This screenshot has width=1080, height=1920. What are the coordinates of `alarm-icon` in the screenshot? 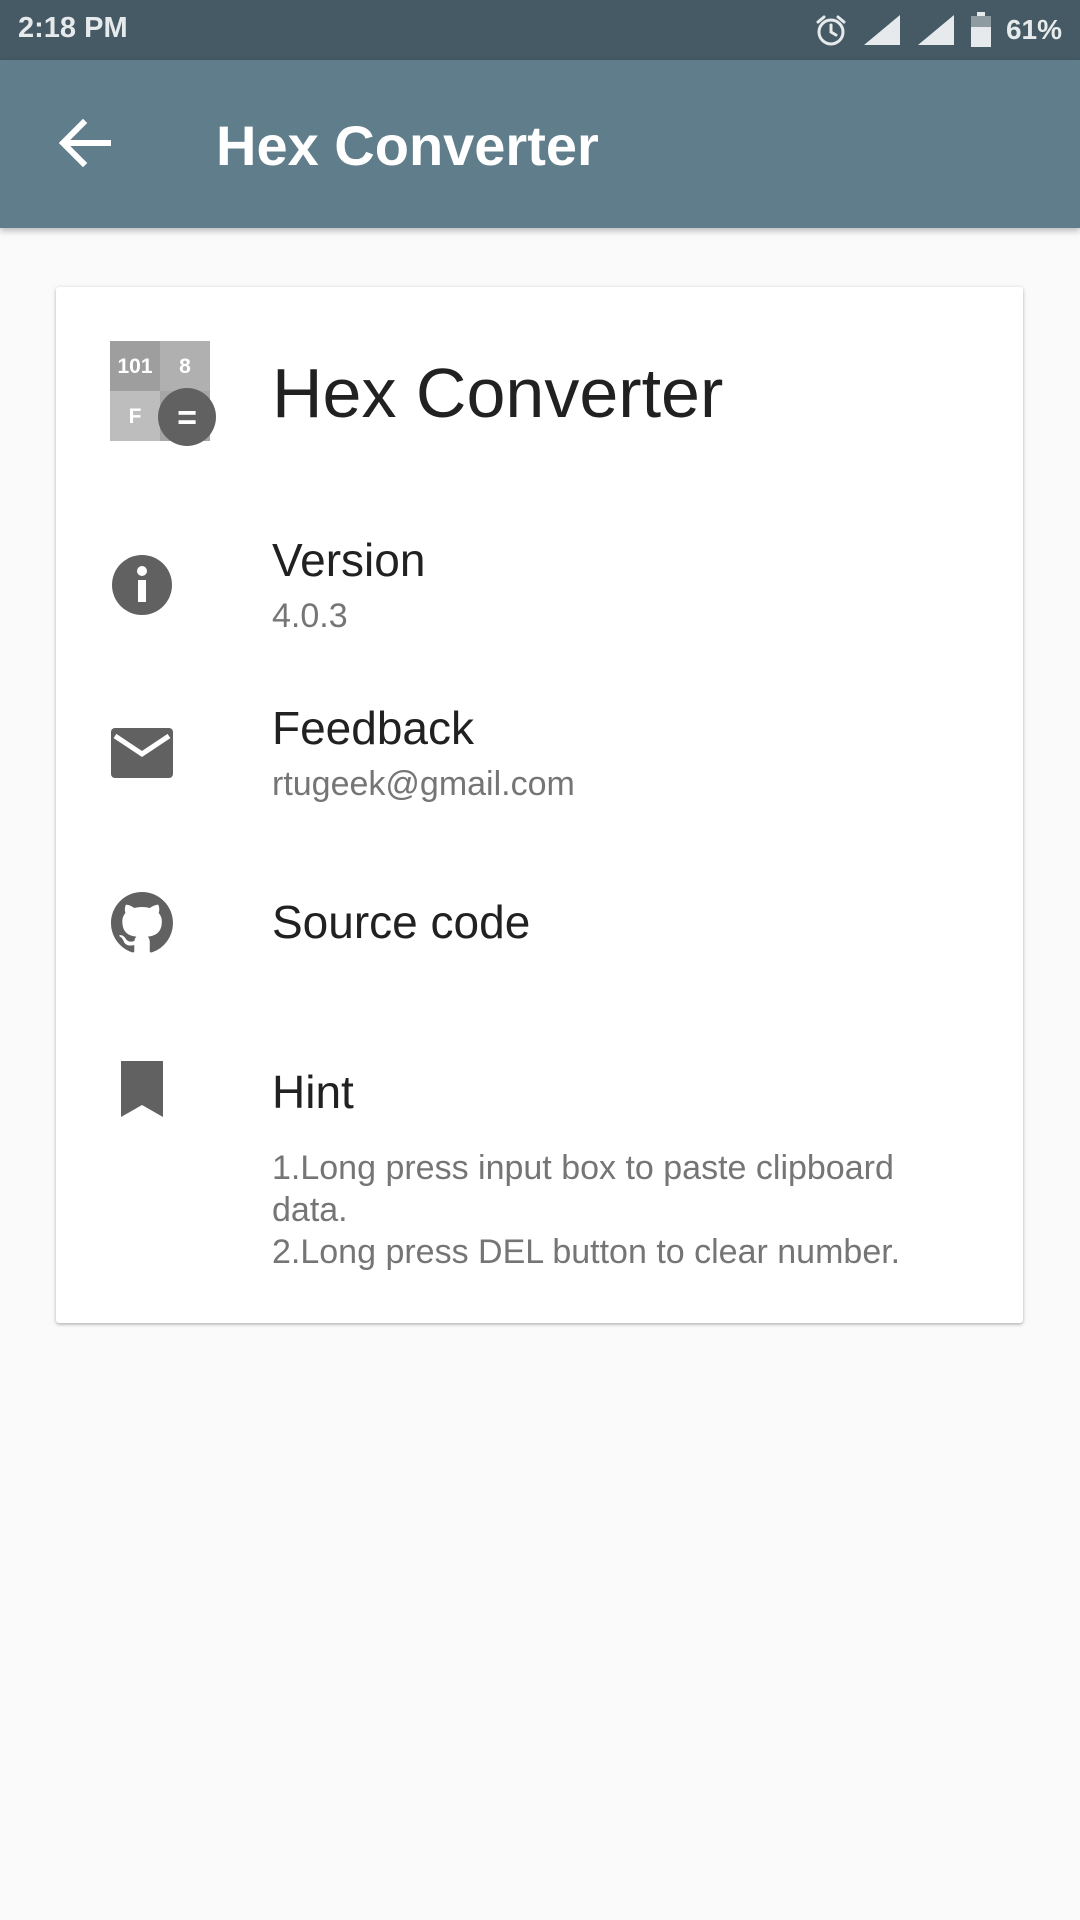 It's located at (831, 30).